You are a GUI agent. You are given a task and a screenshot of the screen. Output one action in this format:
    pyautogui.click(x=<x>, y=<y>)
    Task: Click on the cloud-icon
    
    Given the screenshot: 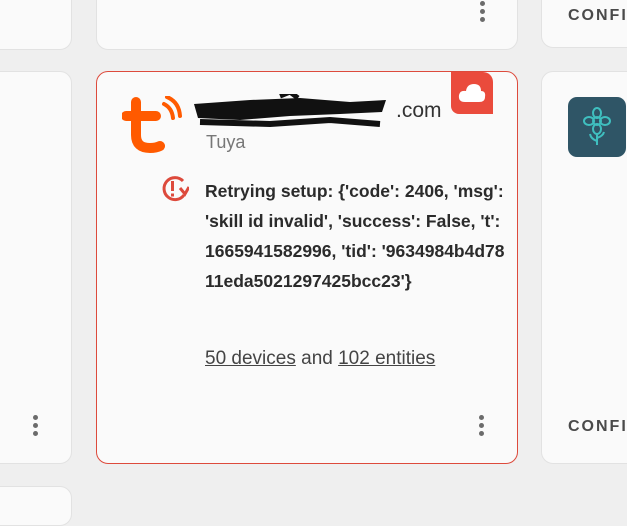 What is the action you would take?
    pyautogui.click(x=472, y=93)
    